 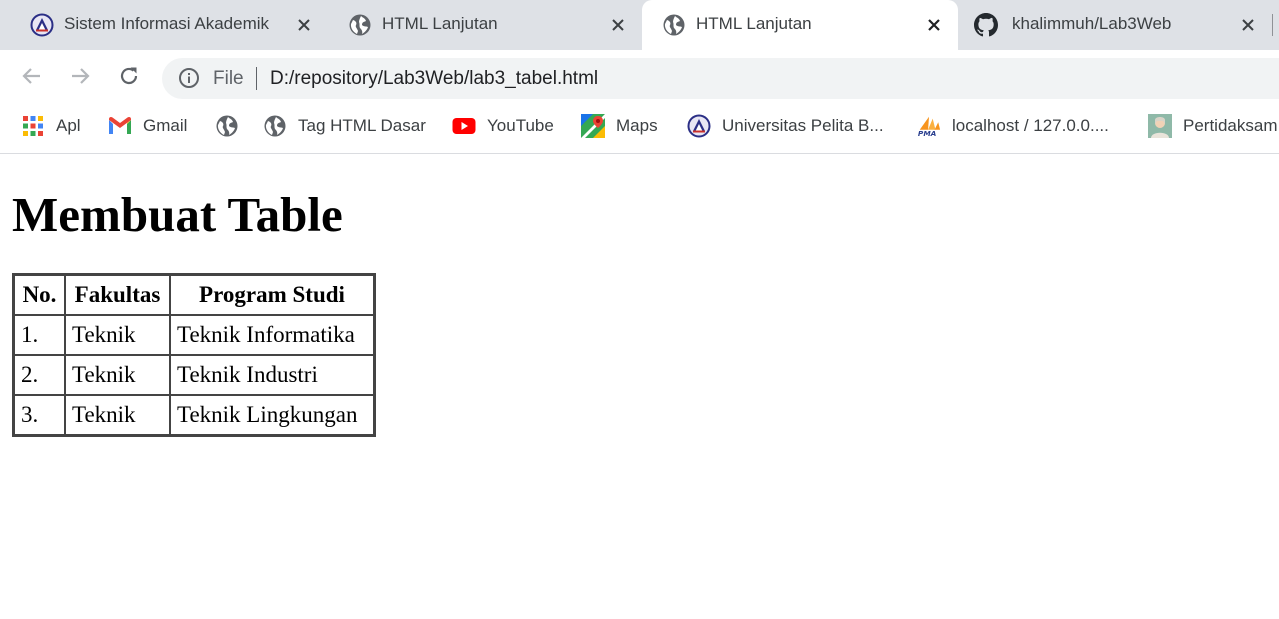 I want to click on scheme-label: File, so click(x=228, y=78).